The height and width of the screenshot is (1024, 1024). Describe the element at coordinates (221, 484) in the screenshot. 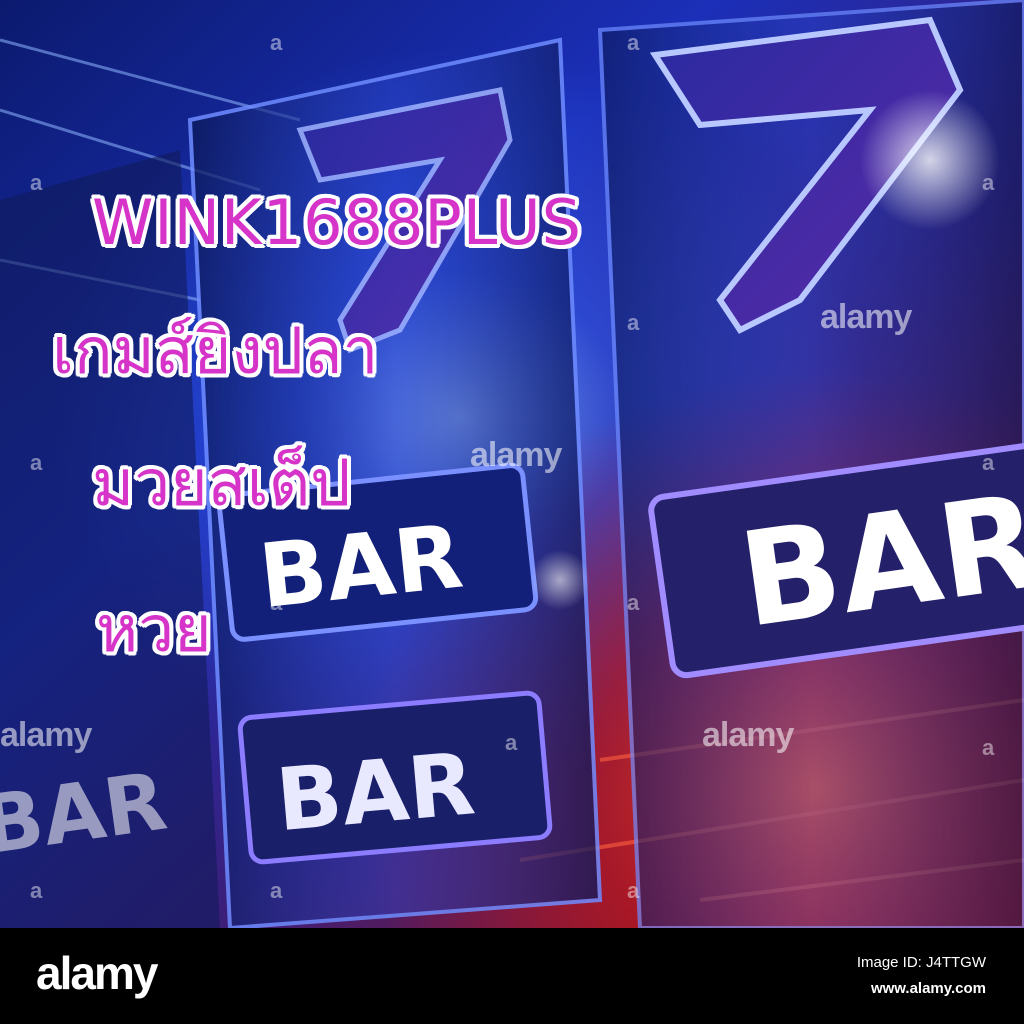

I see `overlay-line-boxing-step: มวยสเต็ป` at that location.